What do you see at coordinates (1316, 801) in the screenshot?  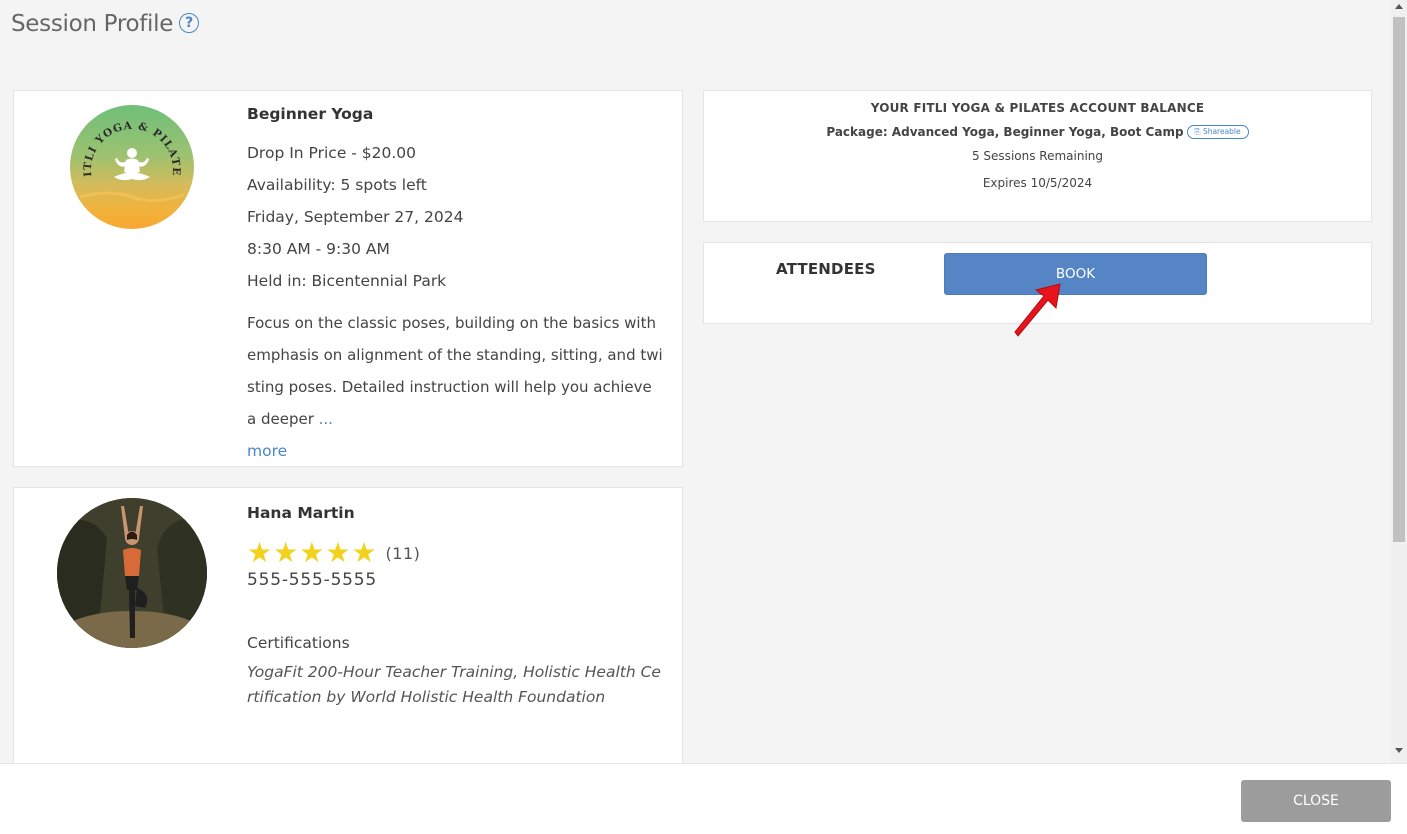 I see `close-button: CLOSE` at bounding box center [1316, 801].